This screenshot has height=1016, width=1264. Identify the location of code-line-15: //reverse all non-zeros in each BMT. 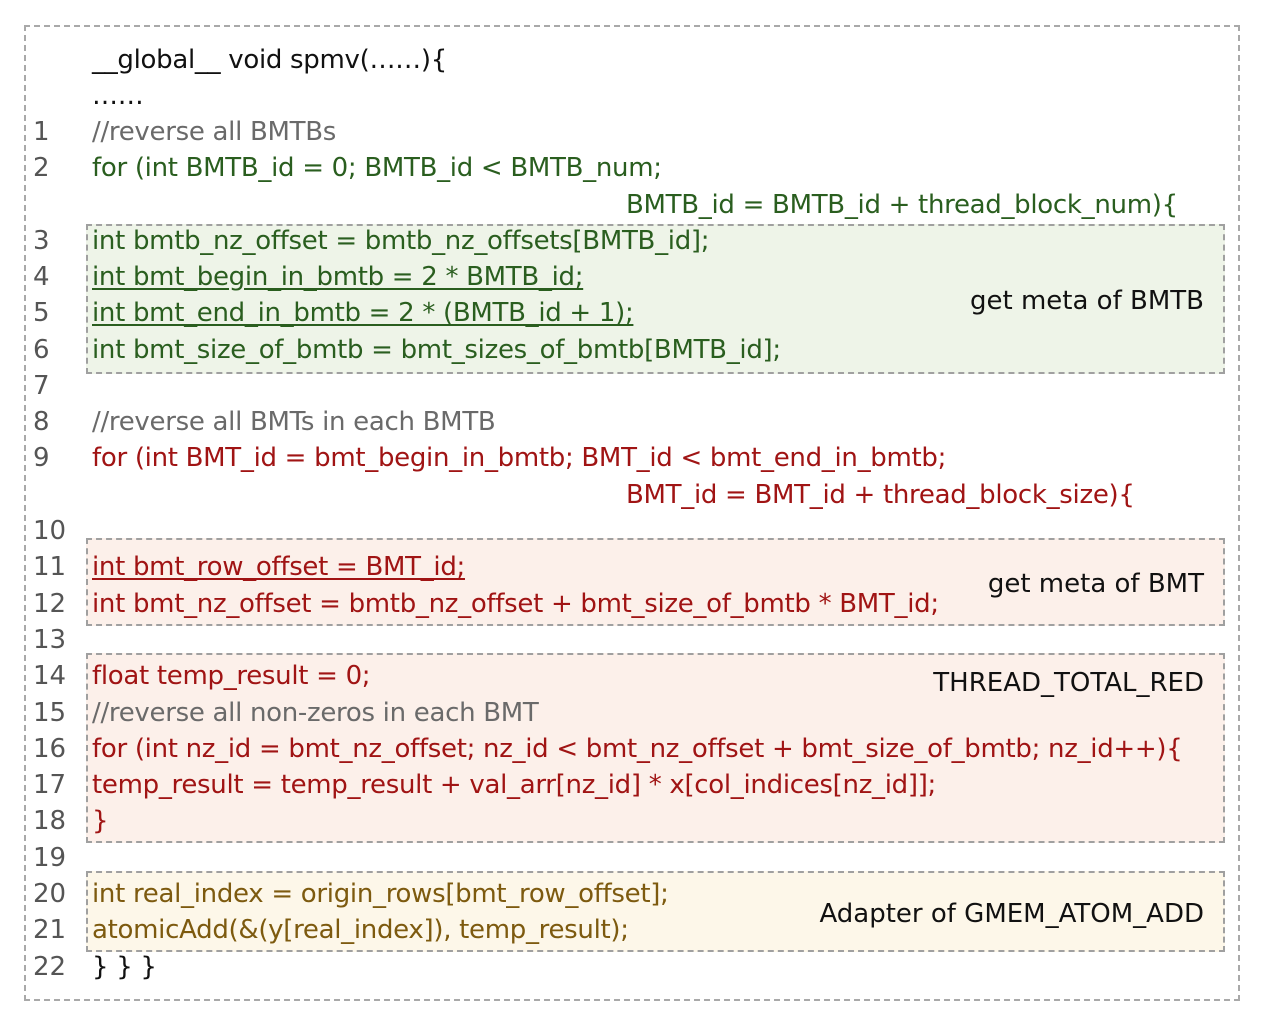
(315, 713).